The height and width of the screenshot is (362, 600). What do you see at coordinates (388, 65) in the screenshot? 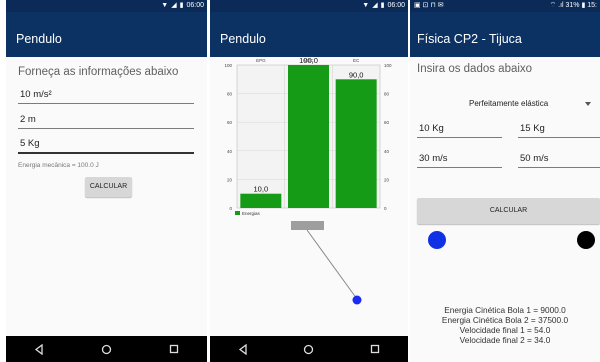
I see `y-tick-label-right: 100` at bounding box center [388, 65].